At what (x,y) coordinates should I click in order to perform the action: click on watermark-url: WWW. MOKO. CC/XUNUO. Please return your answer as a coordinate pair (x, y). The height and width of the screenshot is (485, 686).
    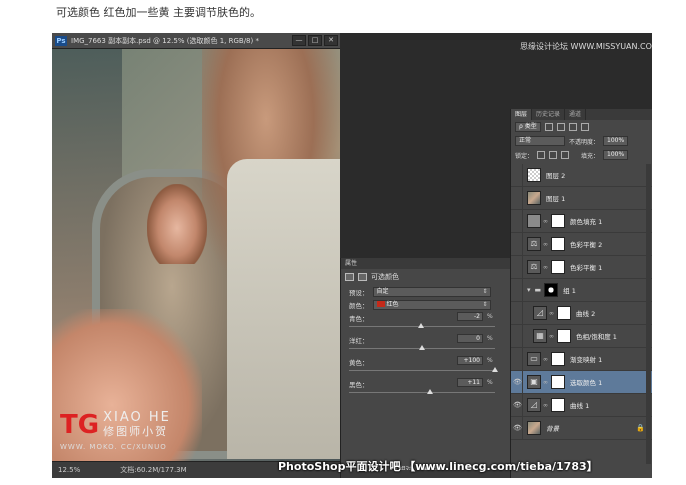
    Looking at the image, I should click on (113, 447).